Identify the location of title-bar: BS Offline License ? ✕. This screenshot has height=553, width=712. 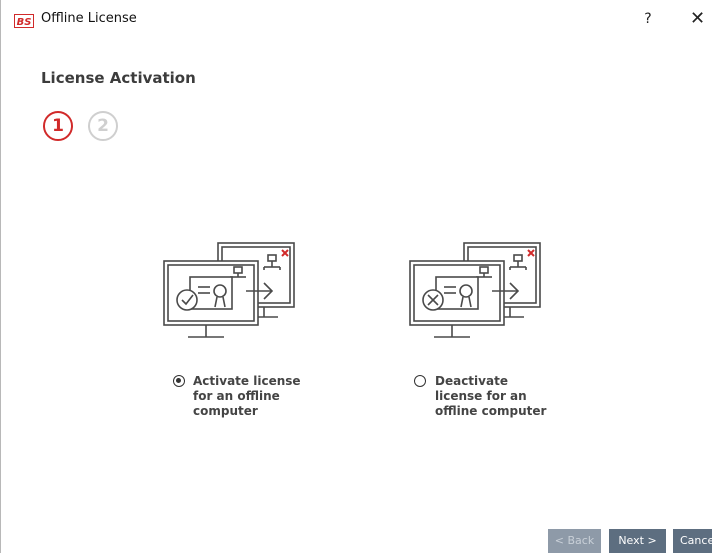
(356, 18).